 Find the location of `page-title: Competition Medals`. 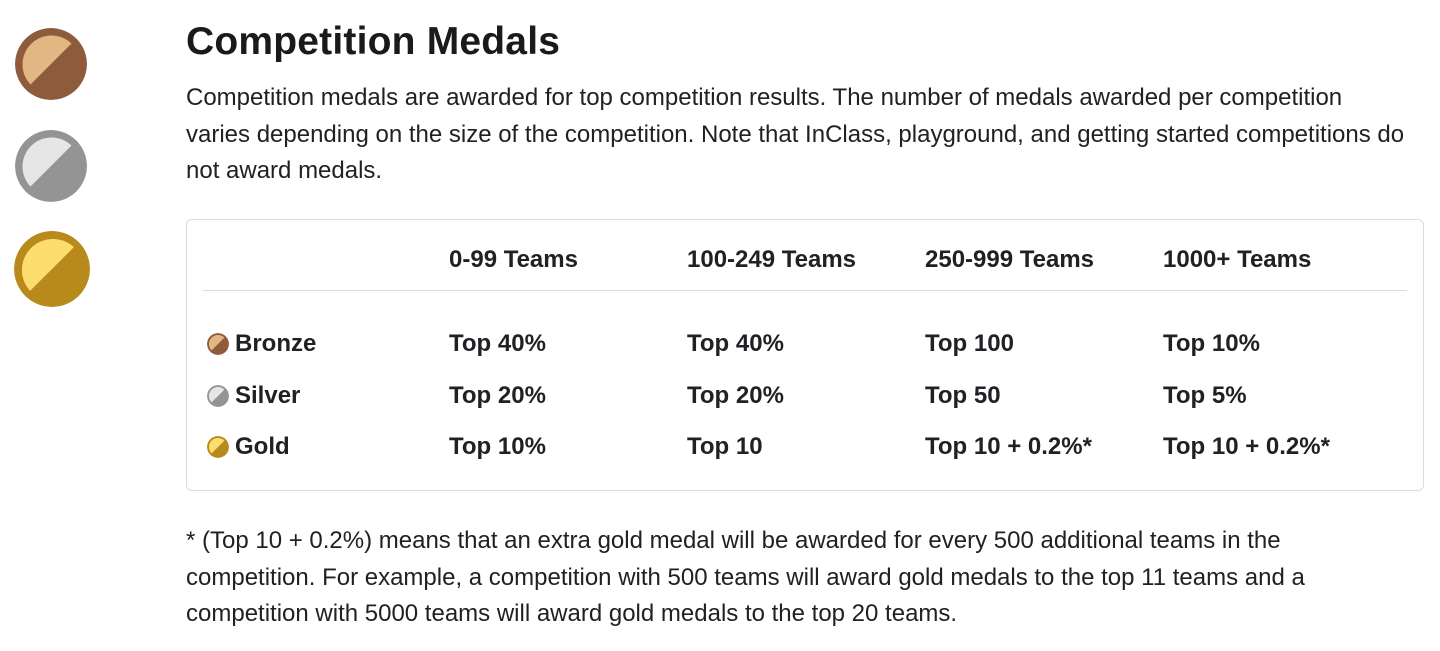

page-title: Competition Medals is located at coordinates (373, 41).